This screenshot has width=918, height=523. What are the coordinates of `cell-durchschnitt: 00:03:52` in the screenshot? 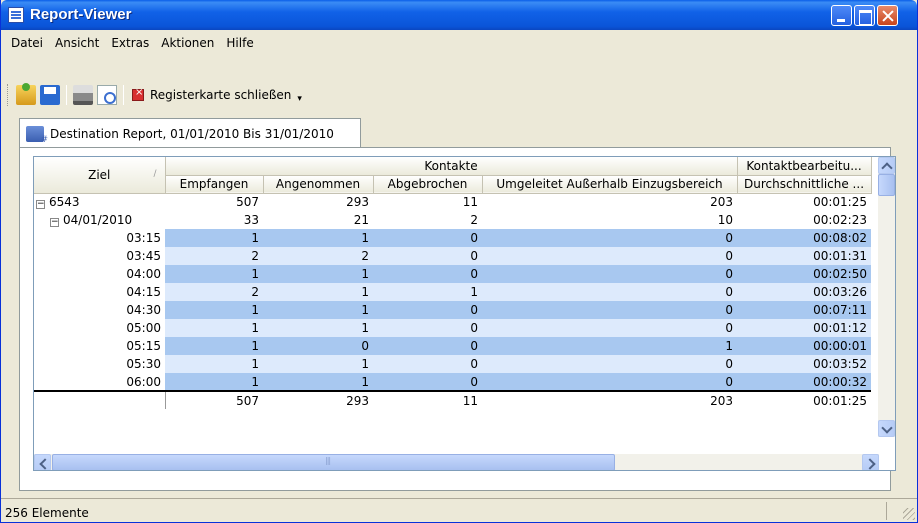 It's located at (804, 364).